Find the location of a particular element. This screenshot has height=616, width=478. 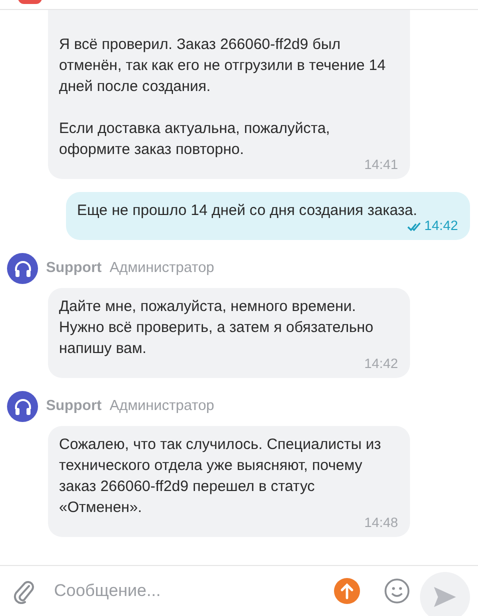

send-button is located at coordinates (445, 594).